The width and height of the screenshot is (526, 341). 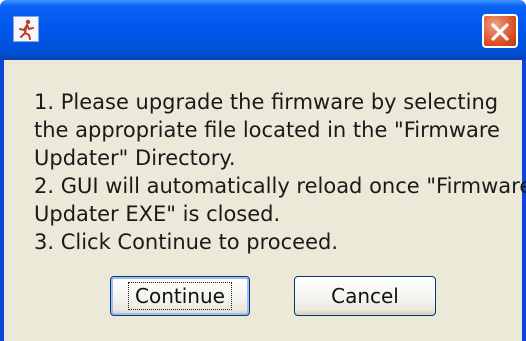 I want to click on message-line: 3. Click Continue to proceed., so click(x=186, y=242).